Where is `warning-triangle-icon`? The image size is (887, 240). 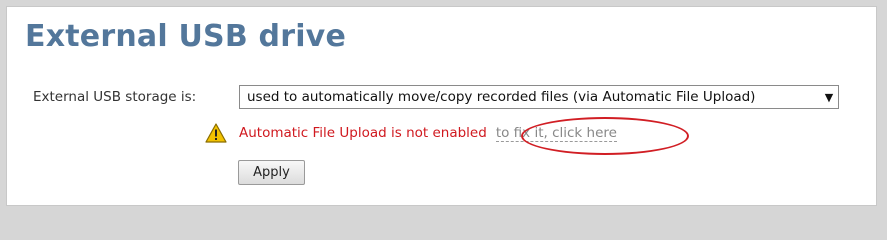
warning-triangle-icon is located at coordinates (216, 133).